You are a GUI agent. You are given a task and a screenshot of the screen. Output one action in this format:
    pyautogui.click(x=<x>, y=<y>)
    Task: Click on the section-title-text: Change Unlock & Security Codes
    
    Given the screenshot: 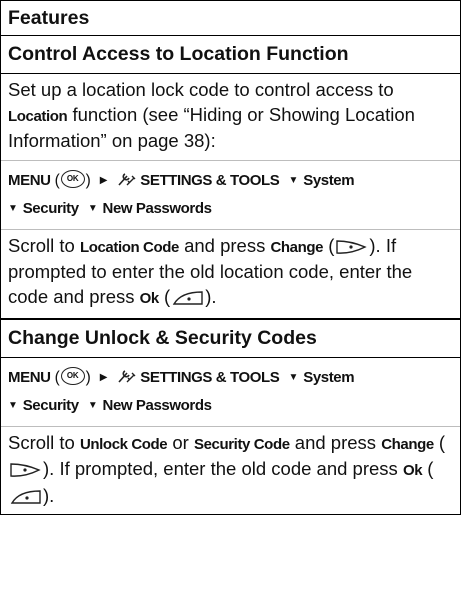 What is the action you would take?
    pyautogui.click(x=162, y=337)
    